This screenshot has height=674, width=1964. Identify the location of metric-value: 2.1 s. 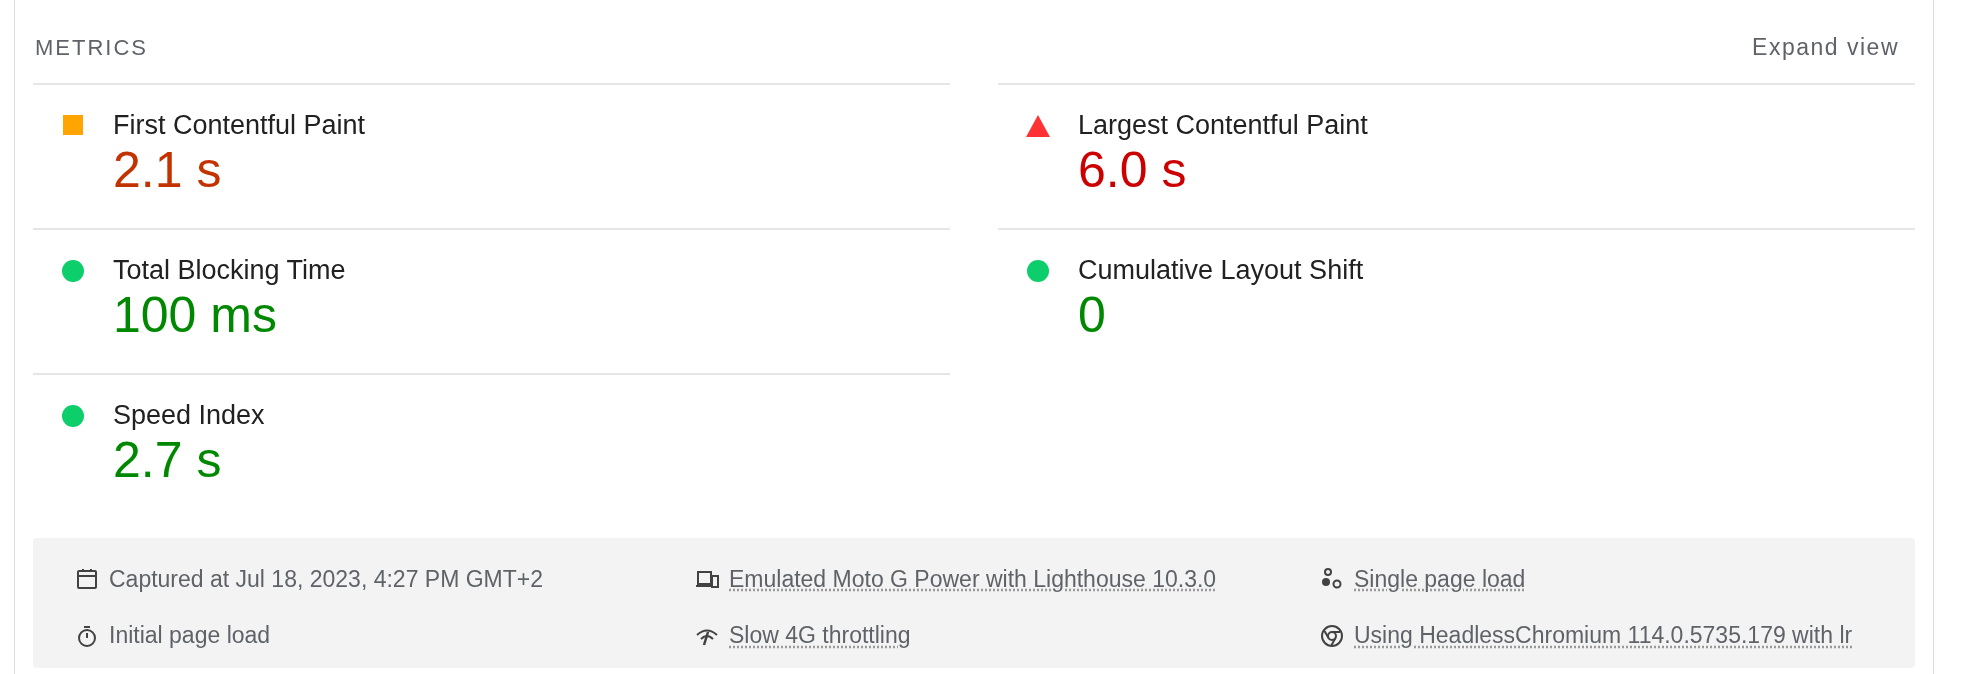
(168, 170).